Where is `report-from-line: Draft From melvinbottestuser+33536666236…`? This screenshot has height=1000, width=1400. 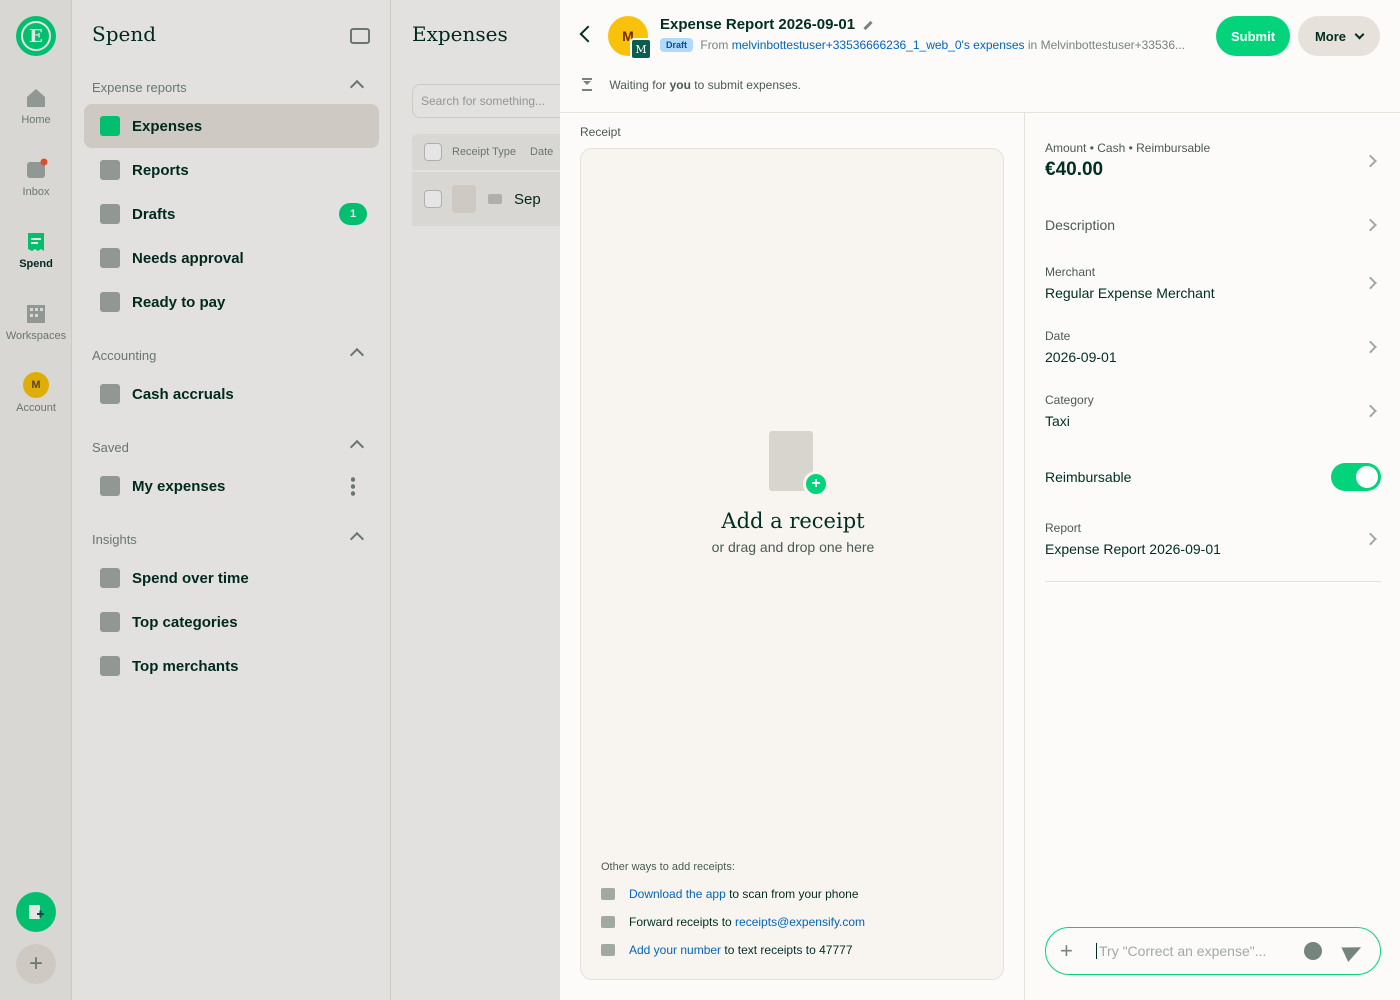 report-from-line: Draft From melvinbottestuser+33536666236… is located at coordinates (934, 45).